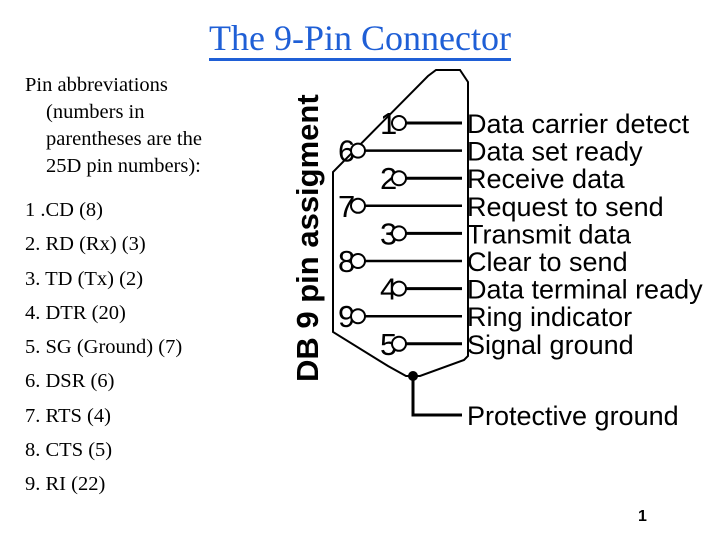  I want to click on pin-5-signal-label: Signal ground, so click(550, 345).